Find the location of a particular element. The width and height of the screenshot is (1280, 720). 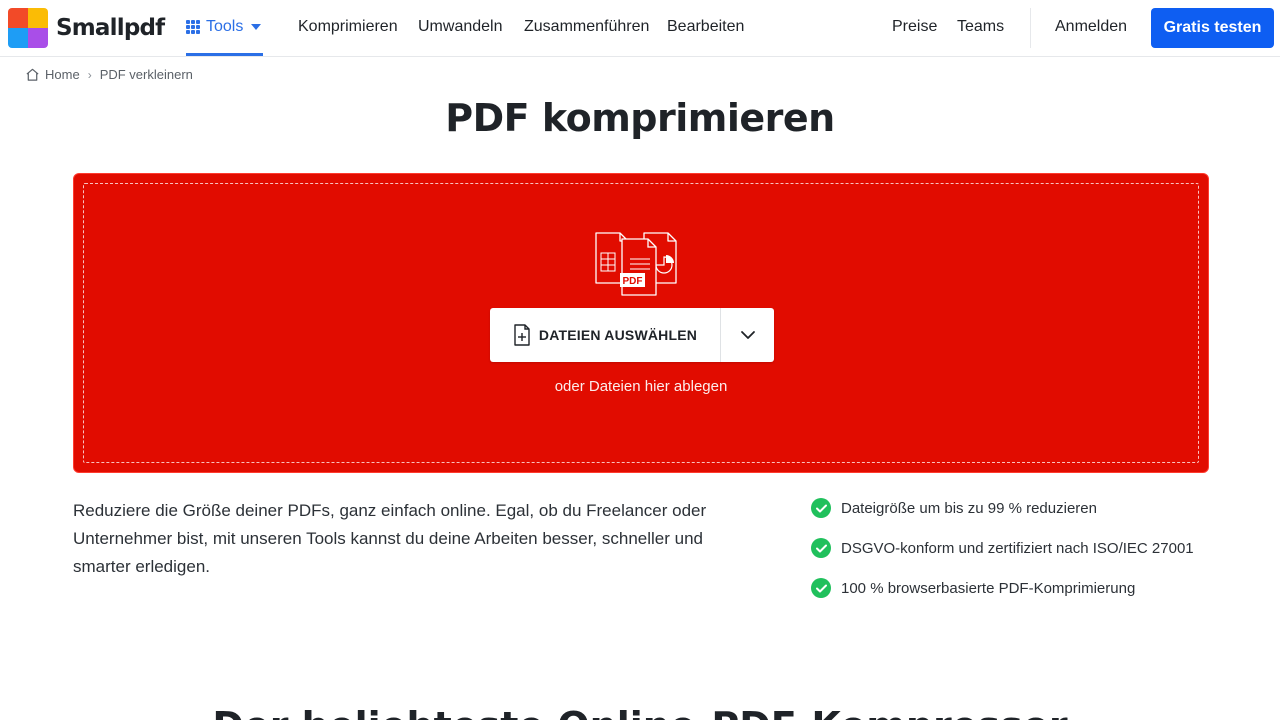

nav-link-umwandeln: Umwandeln is located at coordinates (460, 27).